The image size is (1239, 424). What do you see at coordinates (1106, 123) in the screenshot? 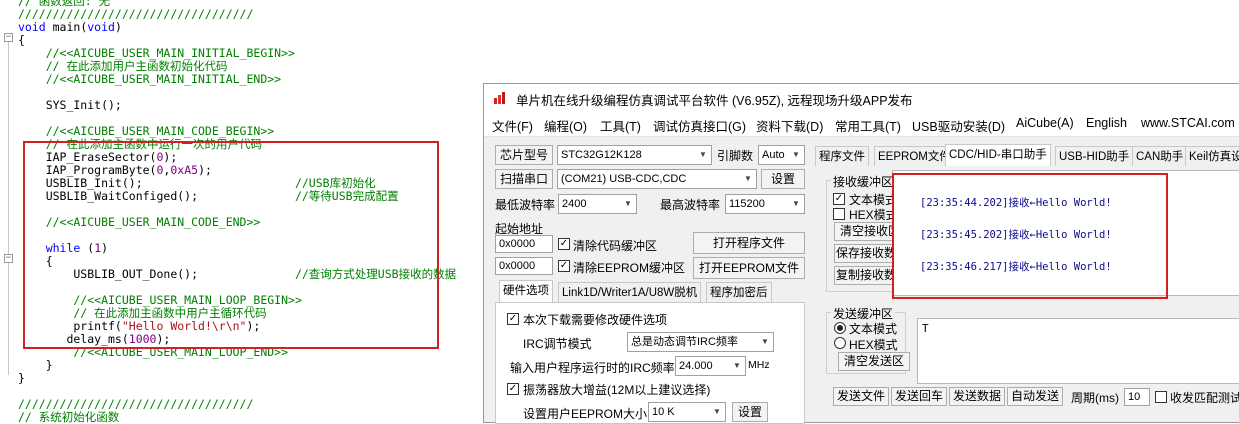
I see `menu-english: English` at bounding box center [1106, 123].